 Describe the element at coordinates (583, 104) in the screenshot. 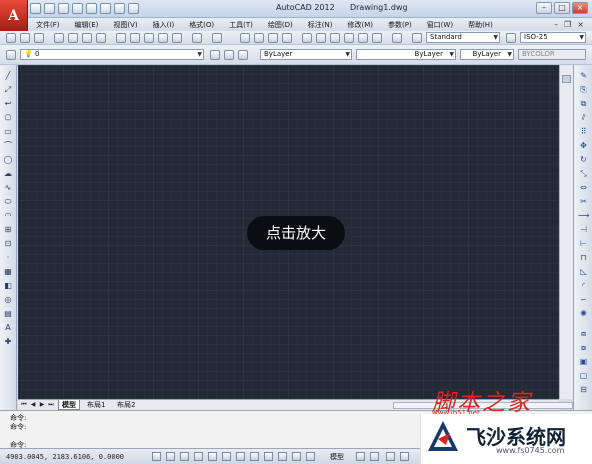

I see `mirror-icon: ⧉` at that location.